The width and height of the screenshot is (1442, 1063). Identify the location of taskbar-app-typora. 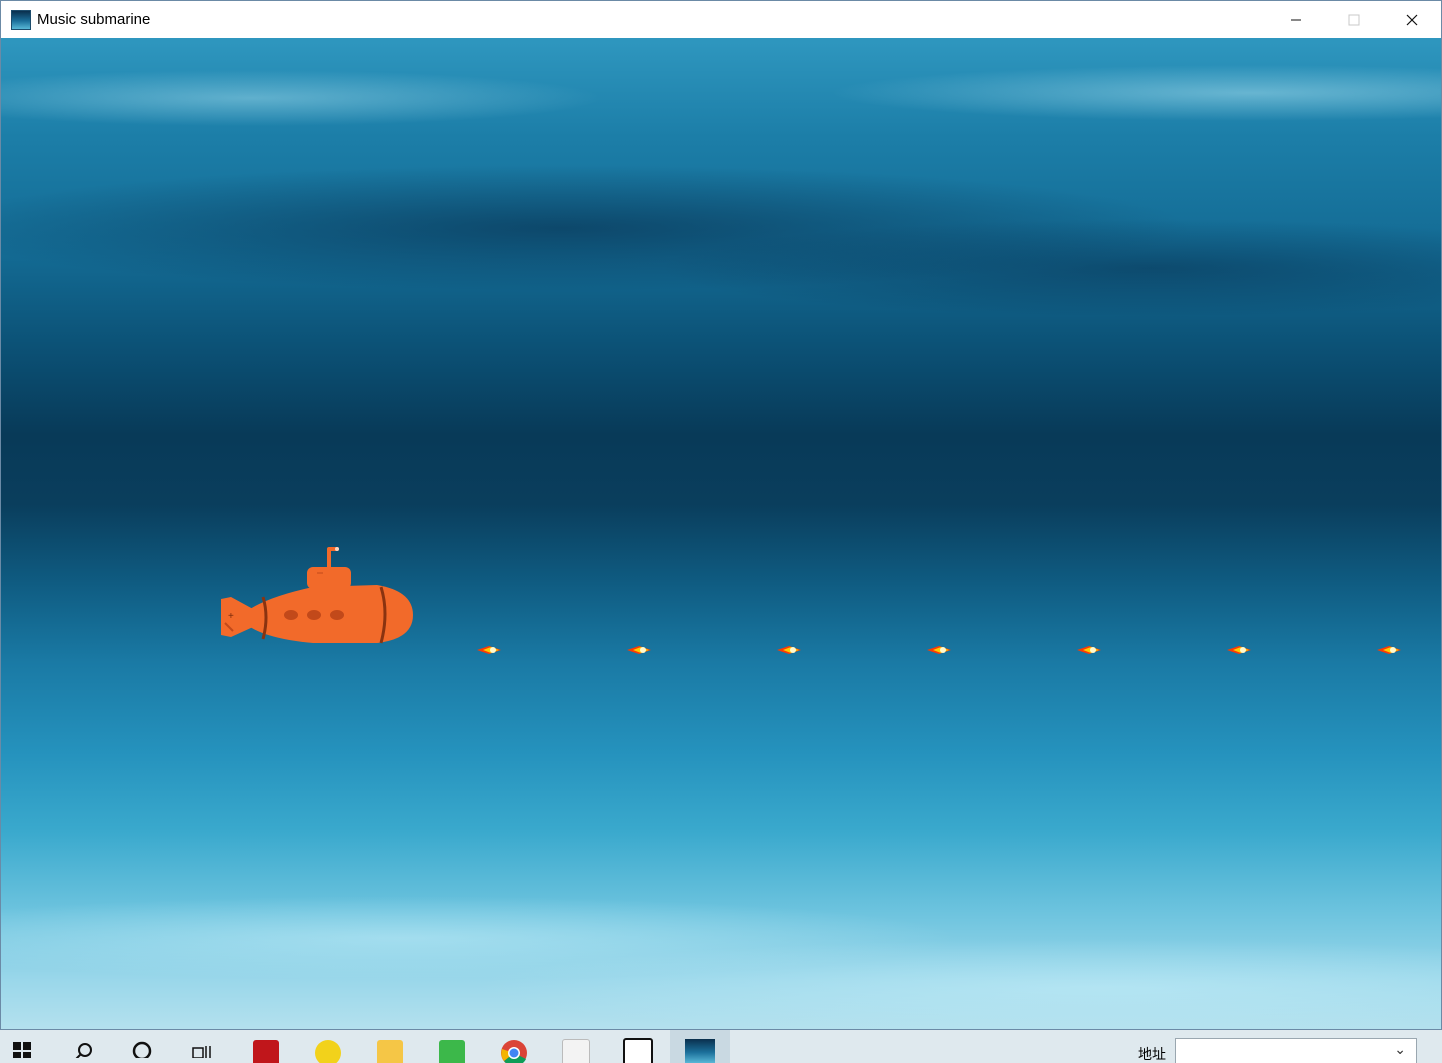
(576, 1046).